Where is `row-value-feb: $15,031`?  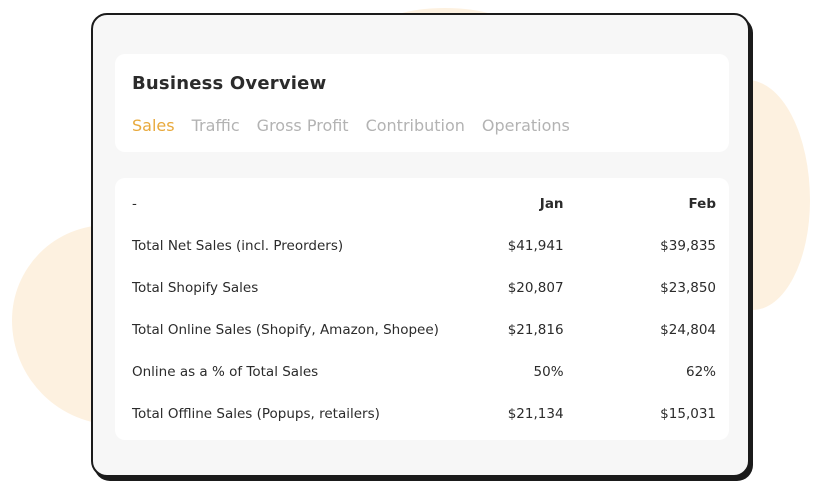 row-value-feb: $15,031 is located at coordinates (688, 414).